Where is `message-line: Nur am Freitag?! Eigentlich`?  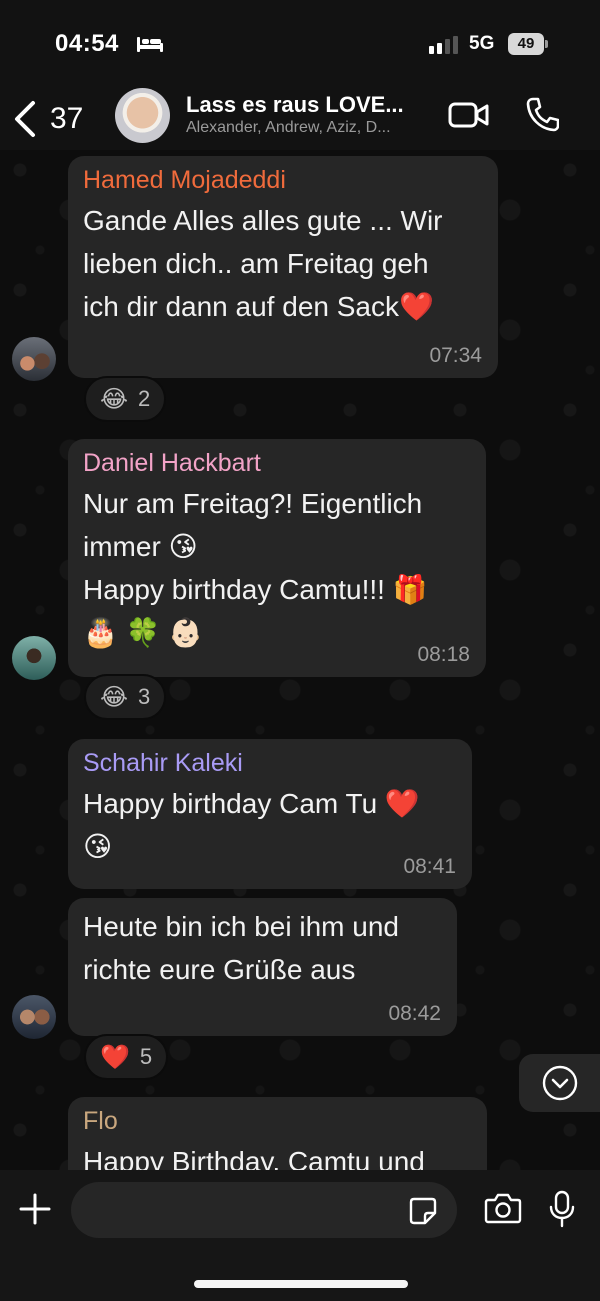
message-line: Nur am Freitag?! Eigentlich is located at coordinates (253, 503).